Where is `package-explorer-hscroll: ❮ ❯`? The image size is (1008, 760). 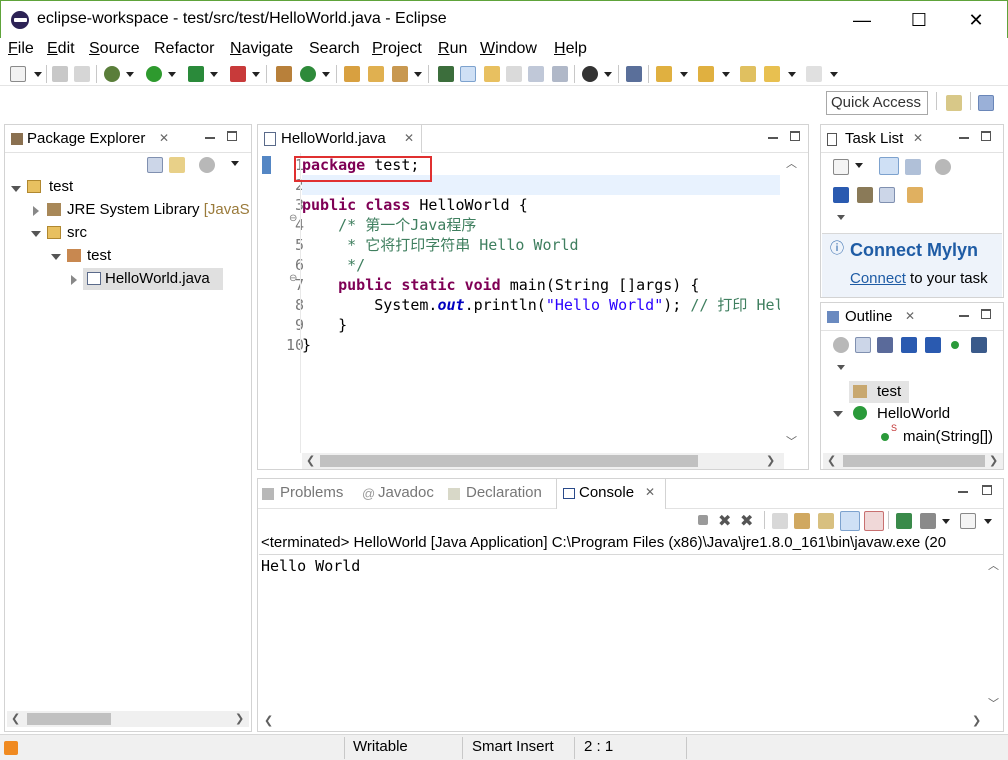 package-explorer-hscroll: ❮ ❯ is located at coordinates (128, 719).